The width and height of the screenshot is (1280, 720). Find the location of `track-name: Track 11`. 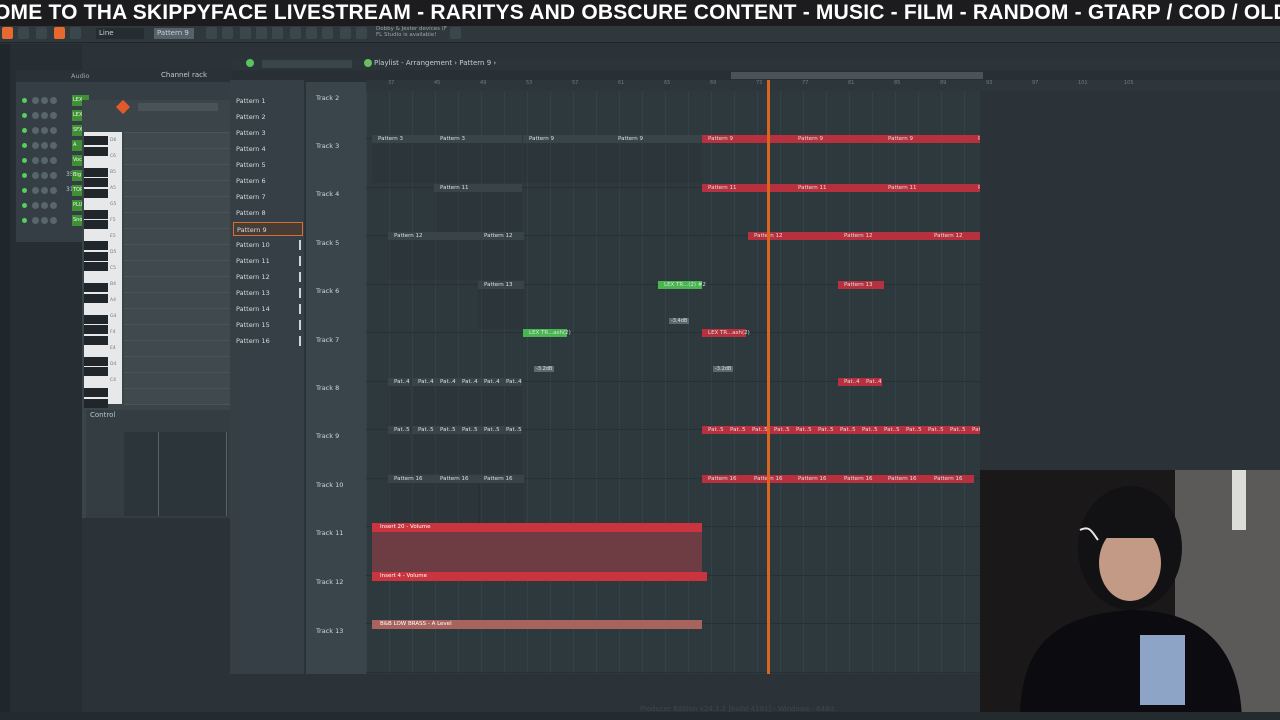

track-name: Track 11 is located at coordinates (329, 533).